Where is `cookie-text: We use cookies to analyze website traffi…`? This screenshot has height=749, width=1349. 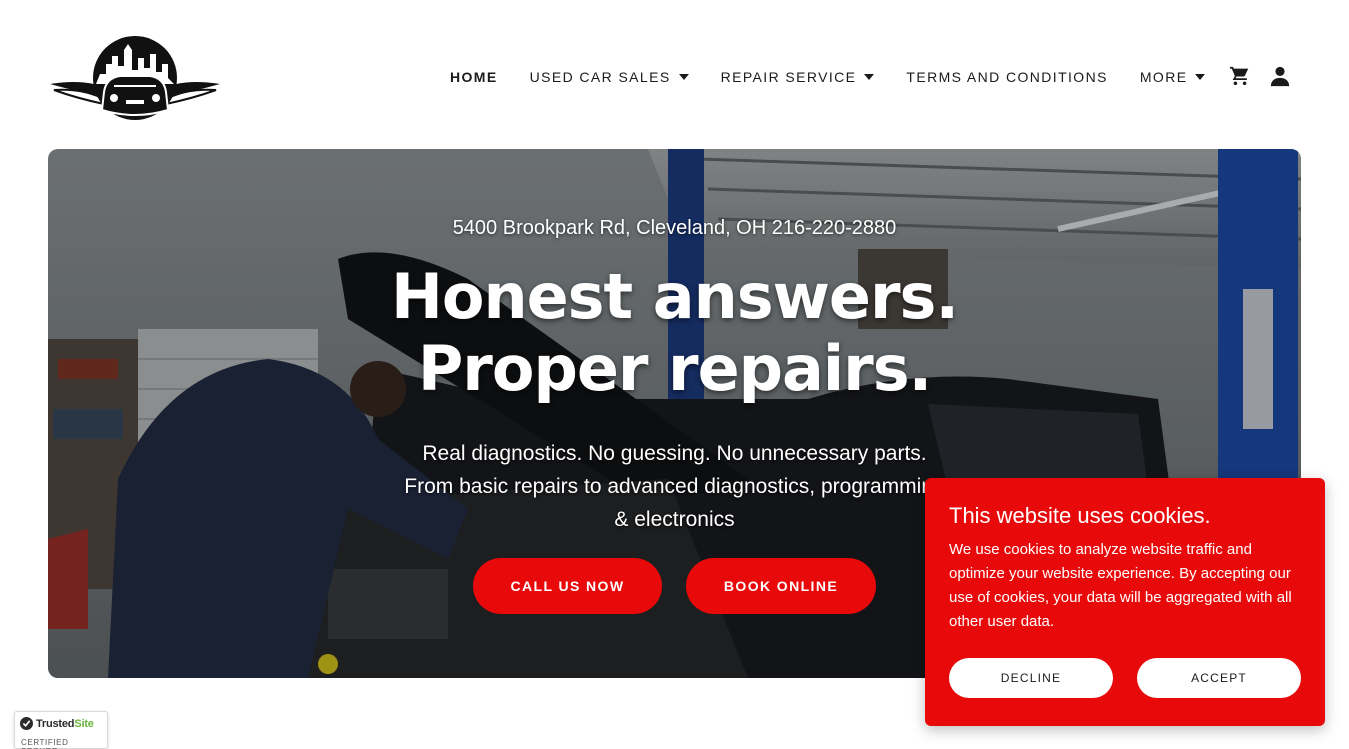 cookie-text: We use cookies to analyze website traffi… is located at coordinates (1120, 585).